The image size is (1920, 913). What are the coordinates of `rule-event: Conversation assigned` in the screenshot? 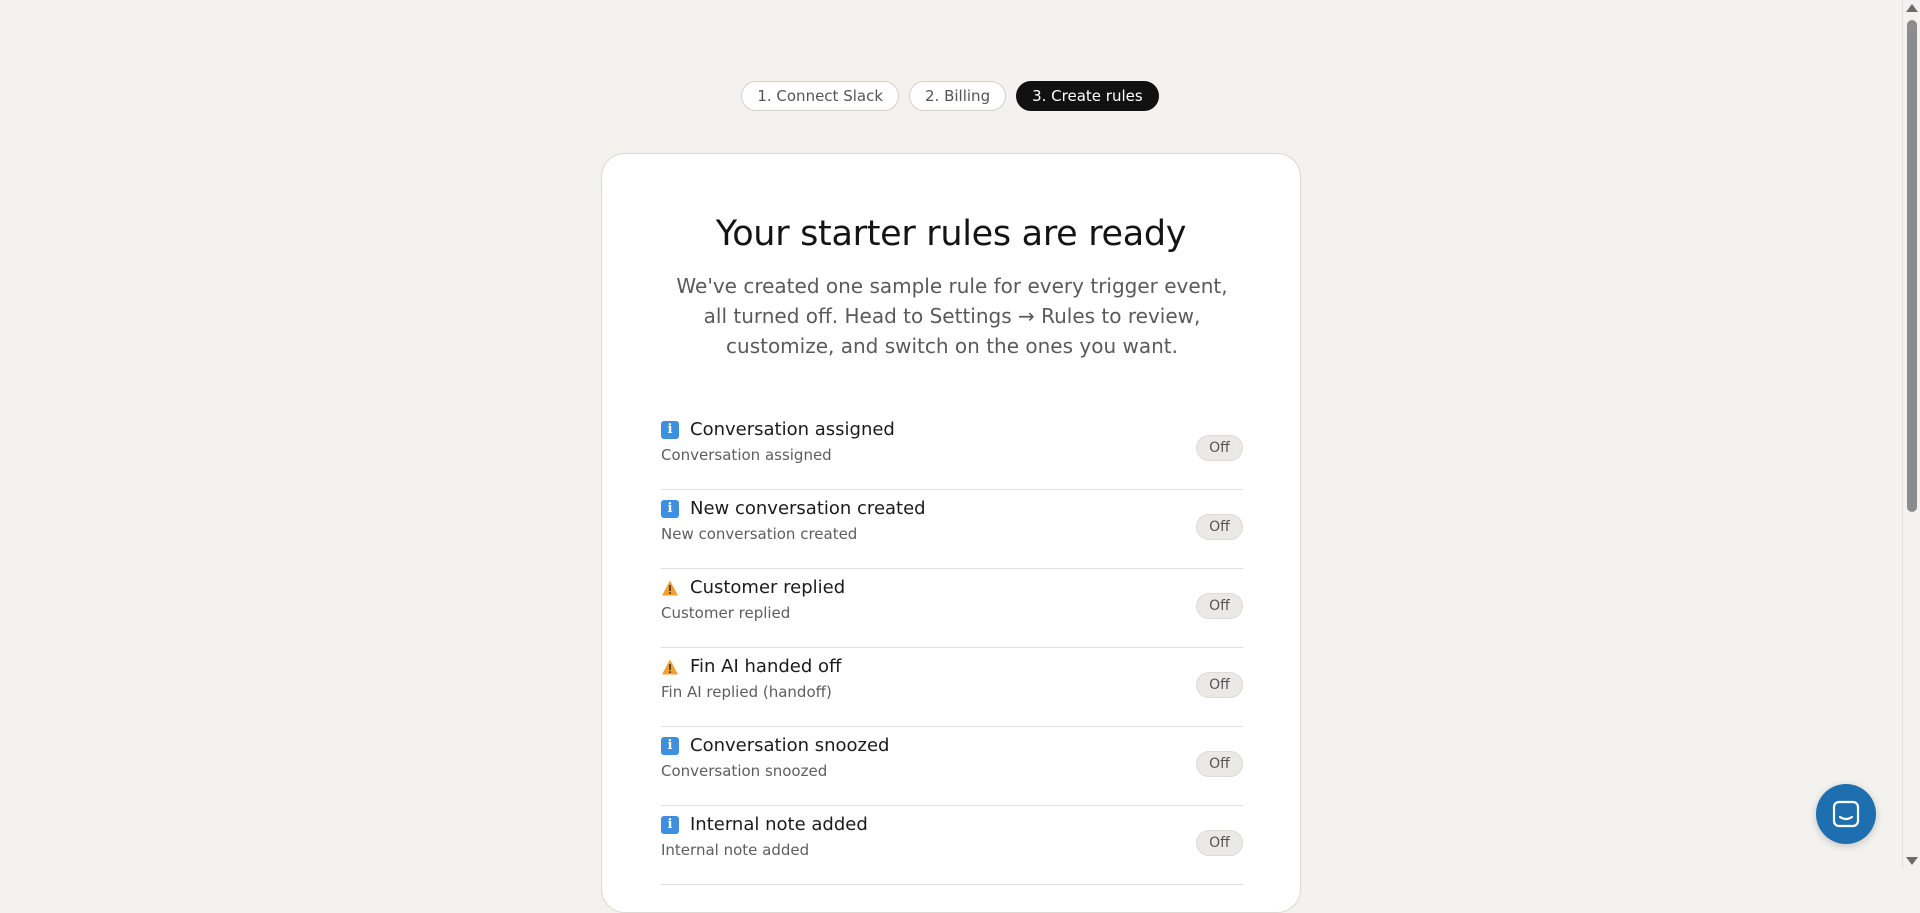 It's located at (746, 455).